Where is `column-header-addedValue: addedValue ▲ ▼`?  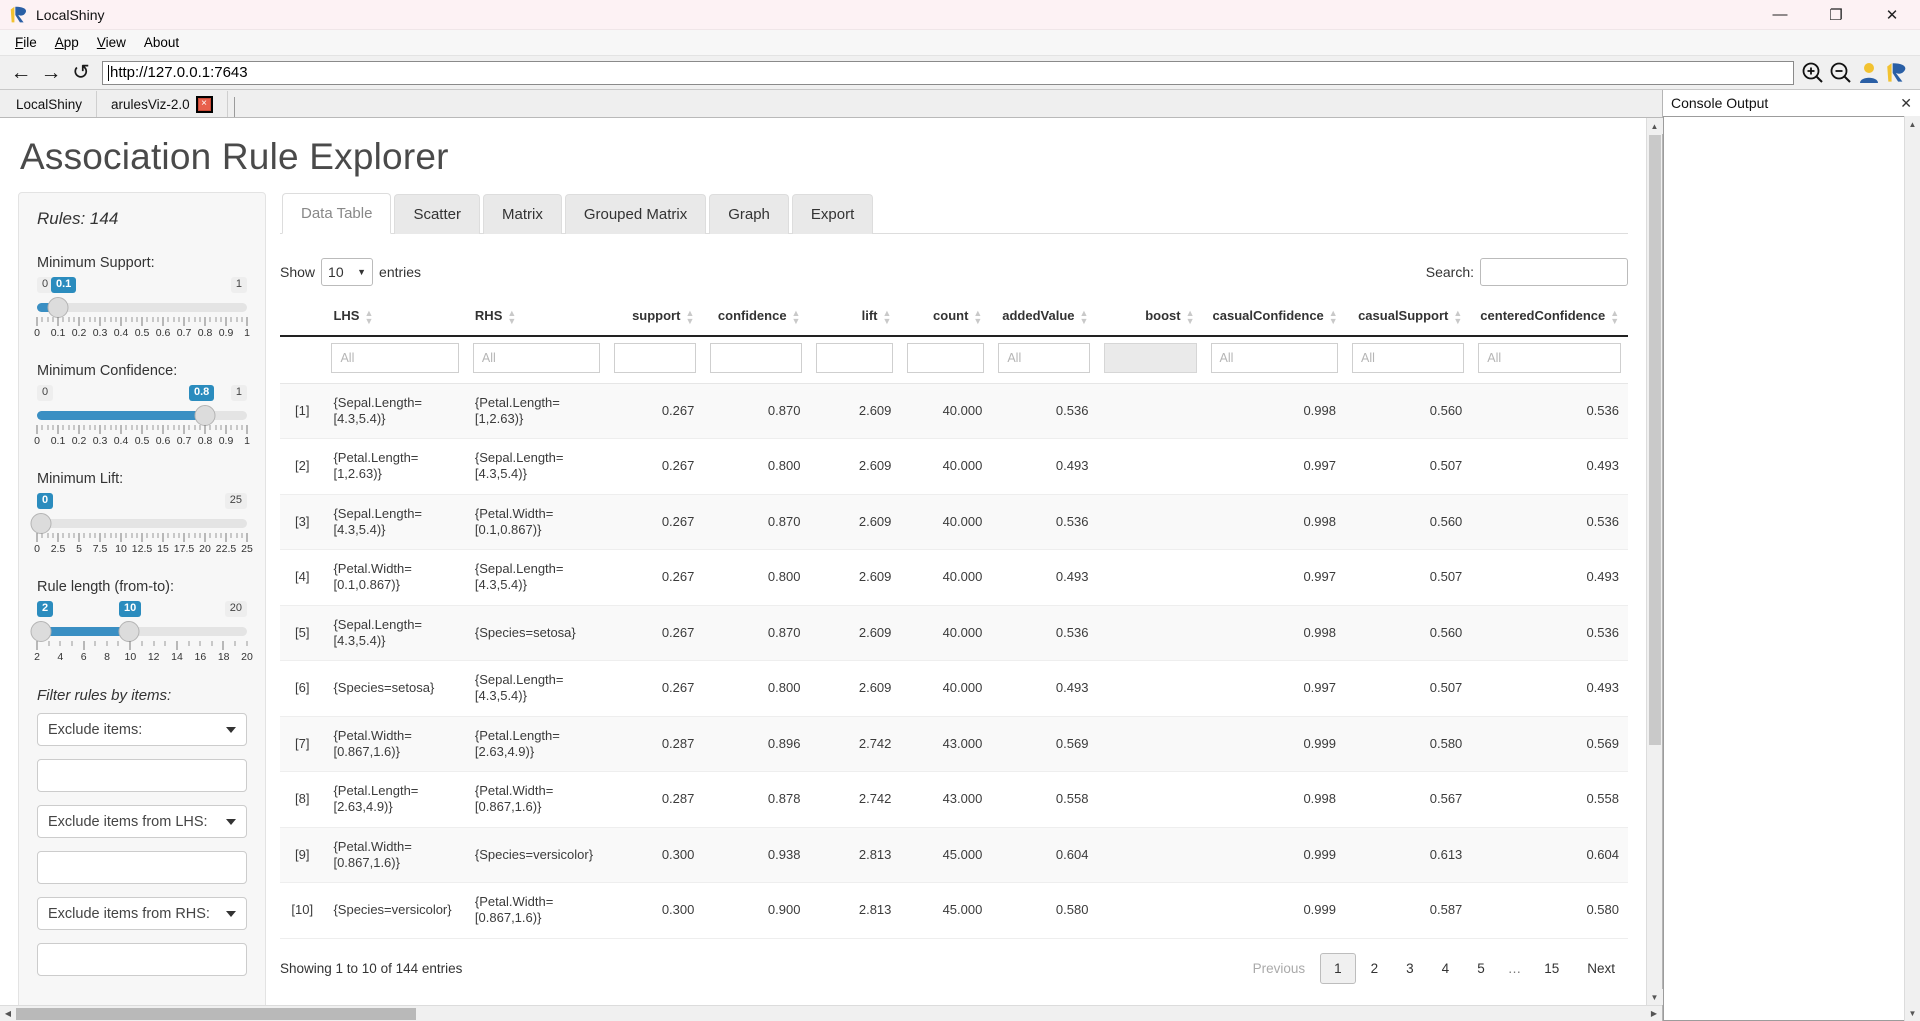 column-header-addedValue: addedValue ▲ ▼ is located at coordinates (1044, 318).